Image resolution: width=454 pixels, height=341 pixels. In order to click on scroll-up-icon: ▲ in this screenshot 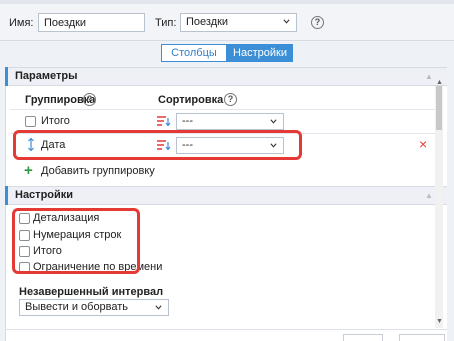, I will do `click(439, 82)`.